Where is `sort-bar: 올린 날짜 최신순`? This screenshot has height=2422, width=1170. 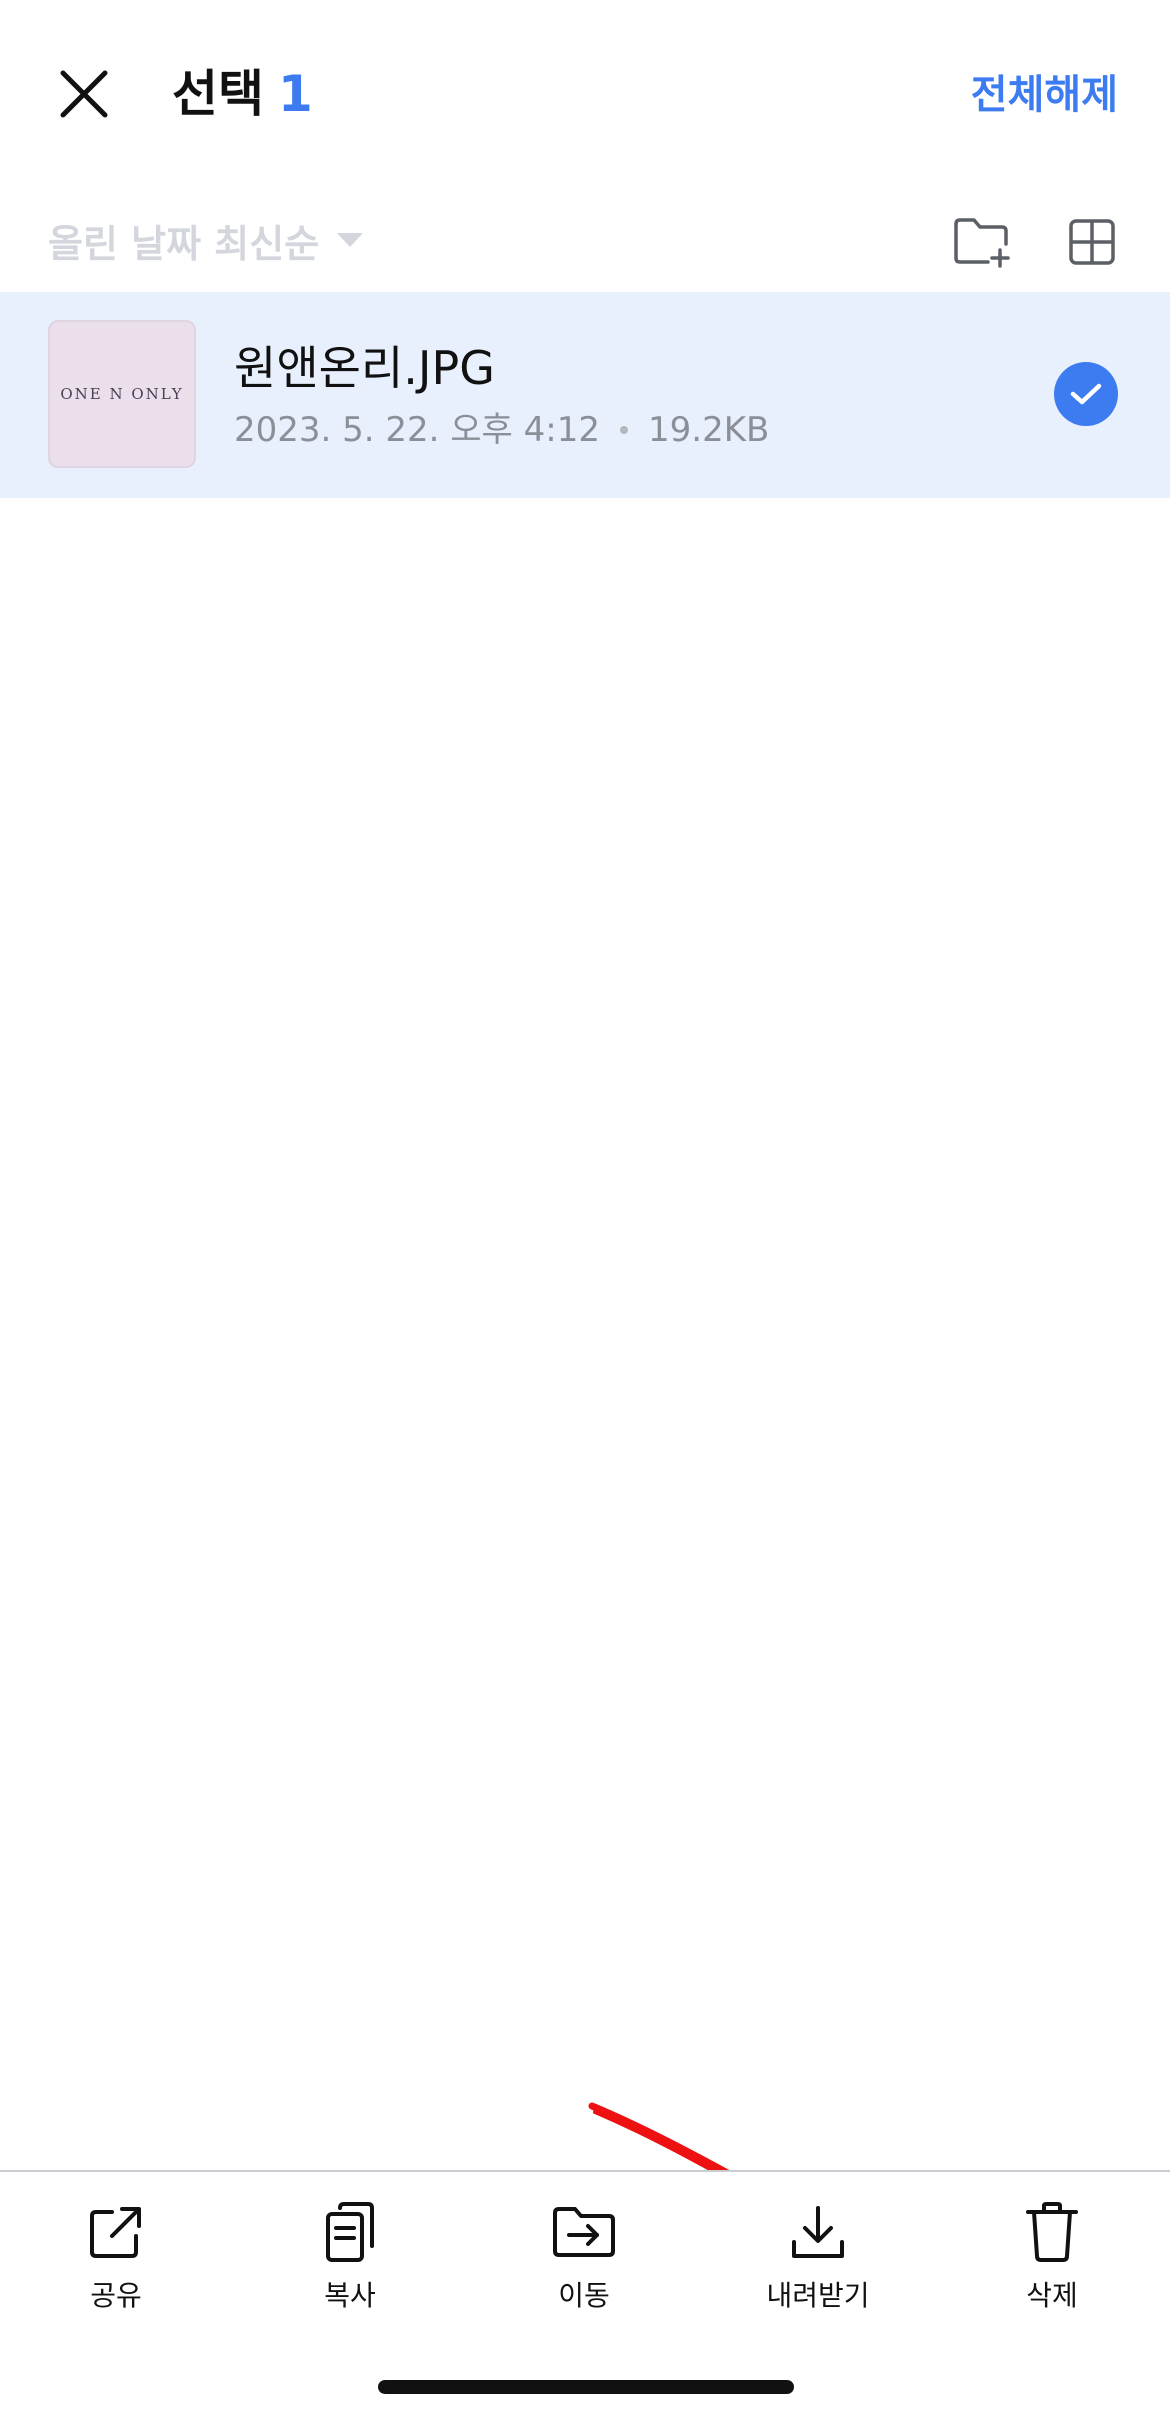 sort-bar: 올린 날짜 최신순 is located at coordinates (585, 240).